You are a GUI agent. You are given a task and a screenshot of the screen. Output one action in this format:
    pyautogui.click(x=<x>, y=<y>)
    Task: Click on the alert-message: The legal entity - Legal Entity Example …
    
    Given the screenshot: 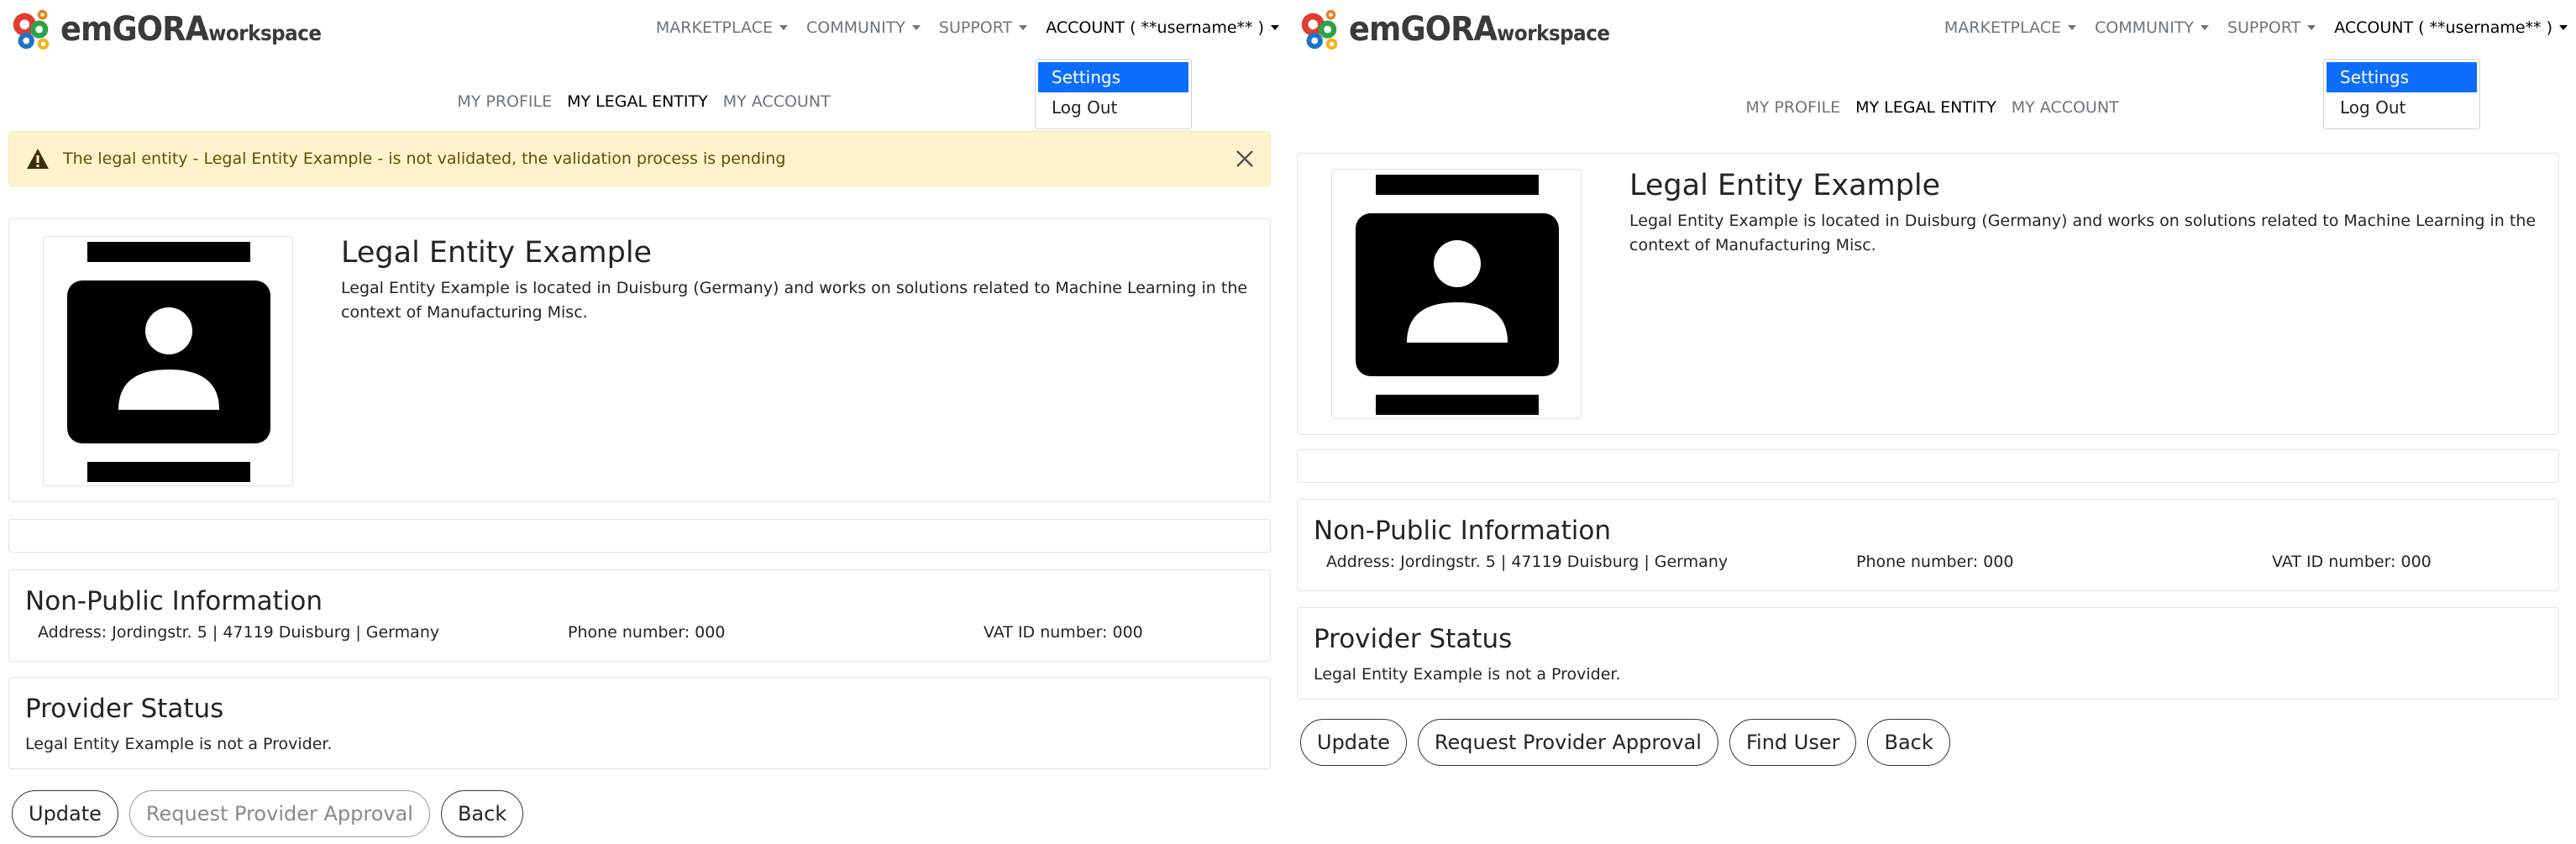 What is the action you would take?
    pyautogui.click(x=424, y=158)
    